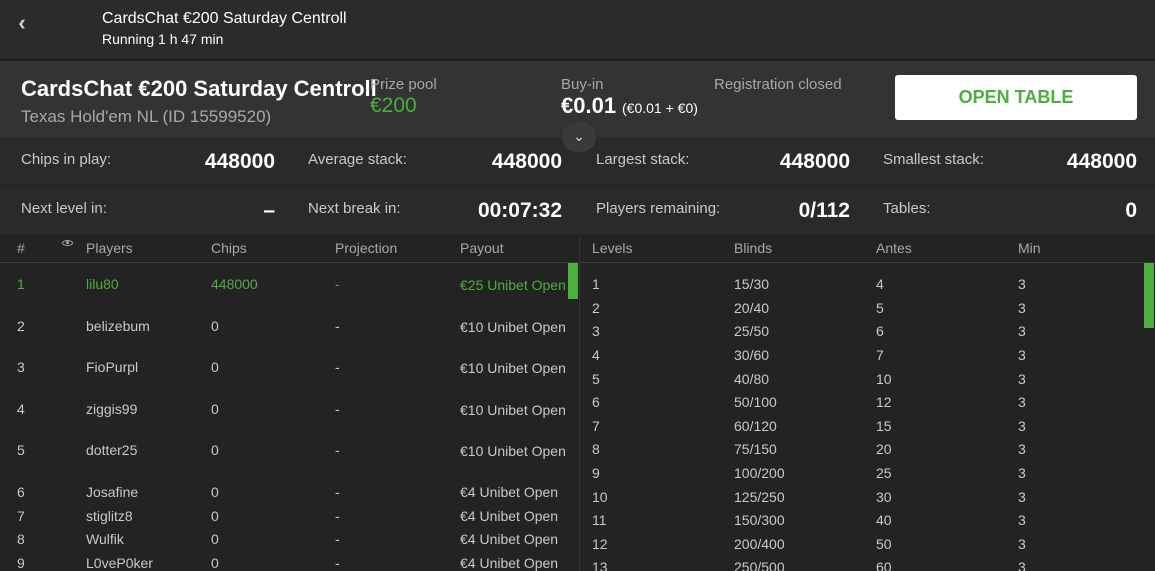 The image size is (1155, 571). What do you see at coordinates (148, 161) in the screenshot?
I see `stat-chips-in-play: Chips in play: 448000` at bounding box center [148, 161].